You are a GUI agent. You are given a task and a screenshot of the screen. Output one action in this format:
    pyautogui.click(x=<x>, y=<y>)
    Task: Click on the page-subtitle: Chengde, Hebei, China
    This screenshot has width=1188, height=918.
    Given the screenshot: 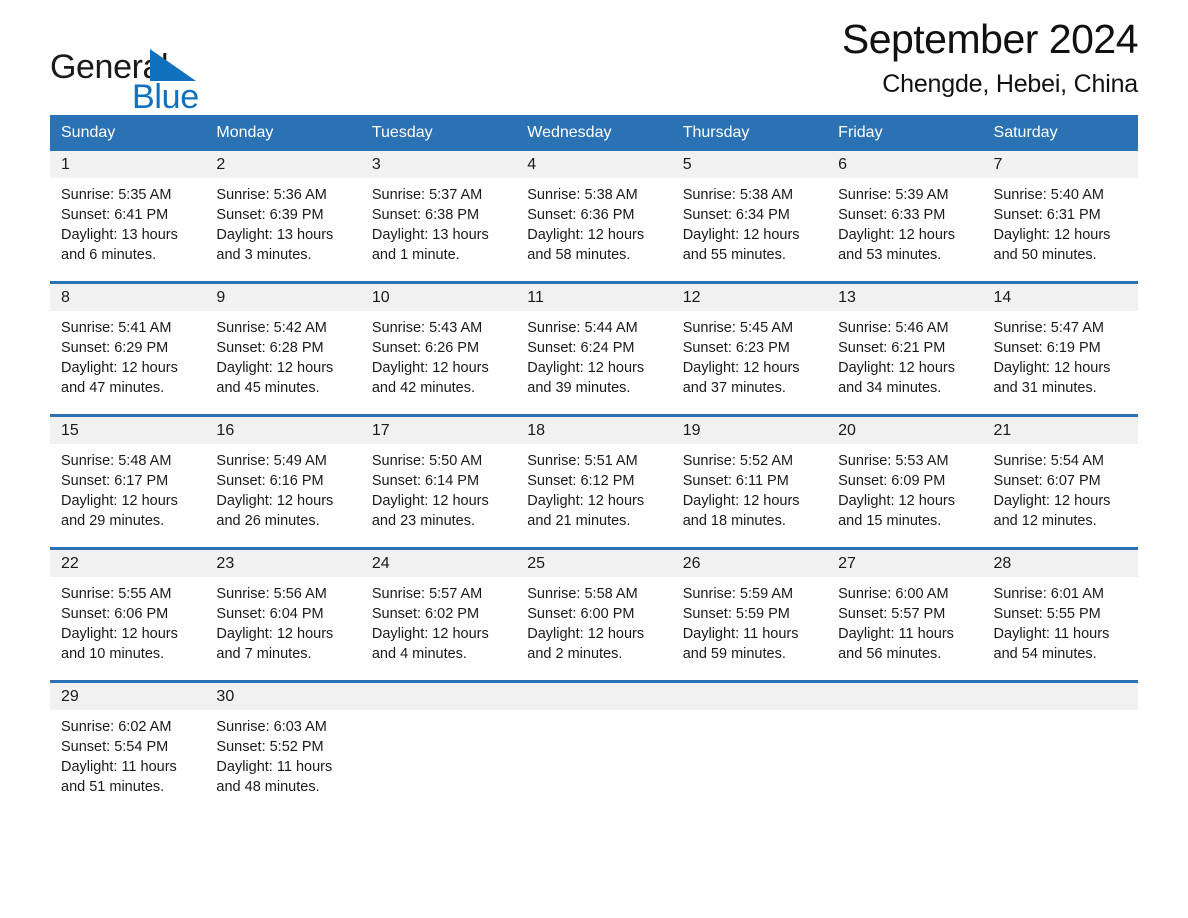 What is the action you would take?
    pyautogui.click(x=1010, y=84)
    